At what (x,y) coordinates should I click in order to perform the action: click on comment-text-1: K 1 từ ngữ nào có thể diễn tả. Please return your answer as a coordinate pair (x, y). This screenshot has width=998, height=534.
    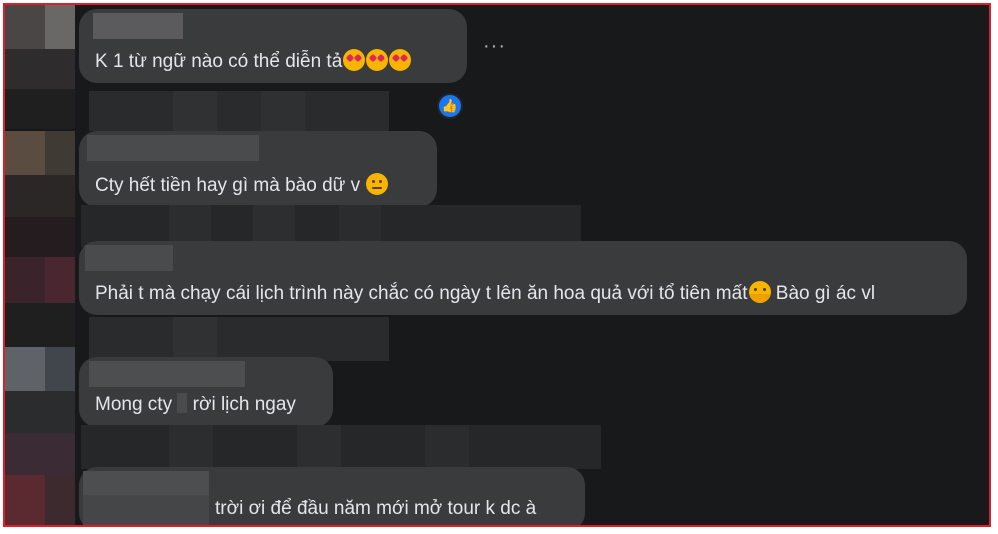
    Looking at the image, I should click on (253, 61).